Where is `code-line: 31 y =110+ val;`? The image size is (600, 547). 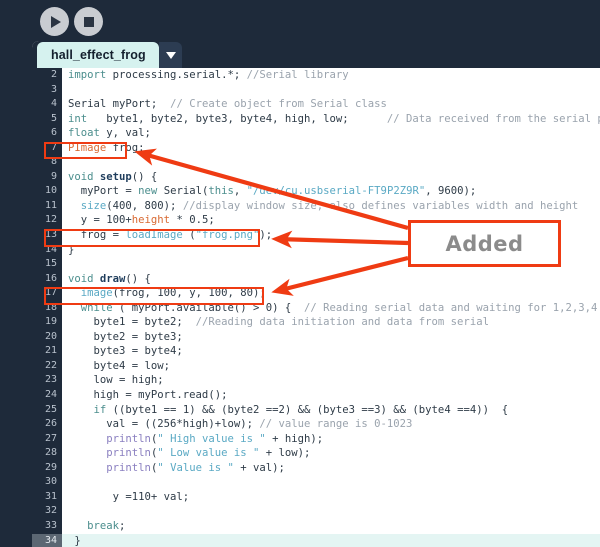 code-line: 31 y =110+ val; is located at coordinates (316, 497).